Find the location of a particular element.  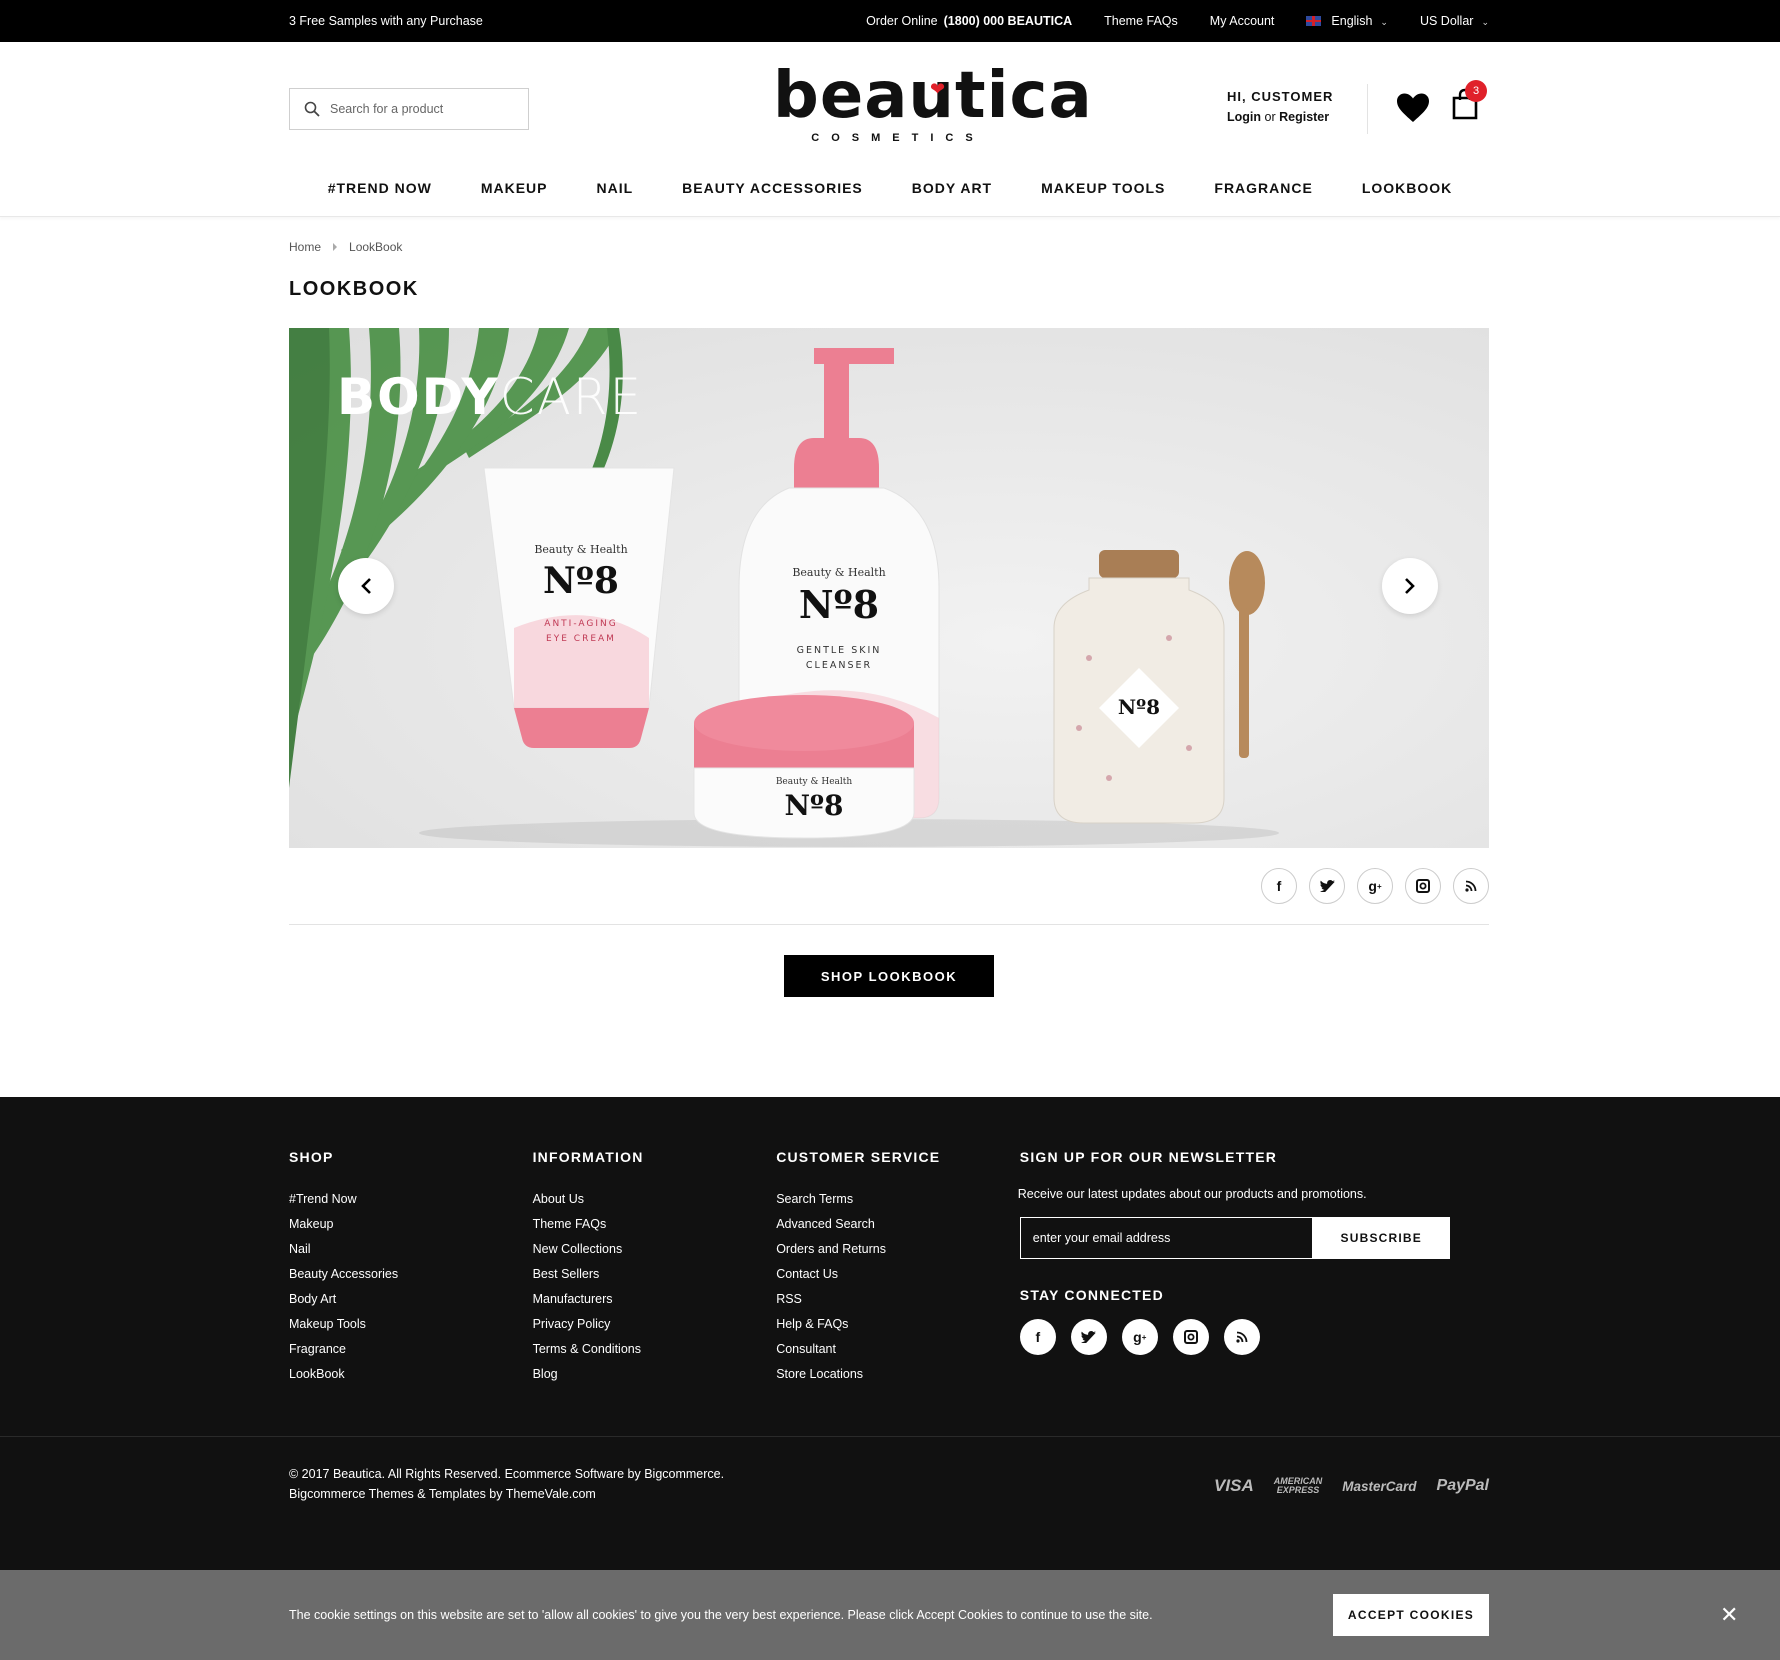

subscribe-button: SUBSCRIBE is located at coordinates (1381, 1238).